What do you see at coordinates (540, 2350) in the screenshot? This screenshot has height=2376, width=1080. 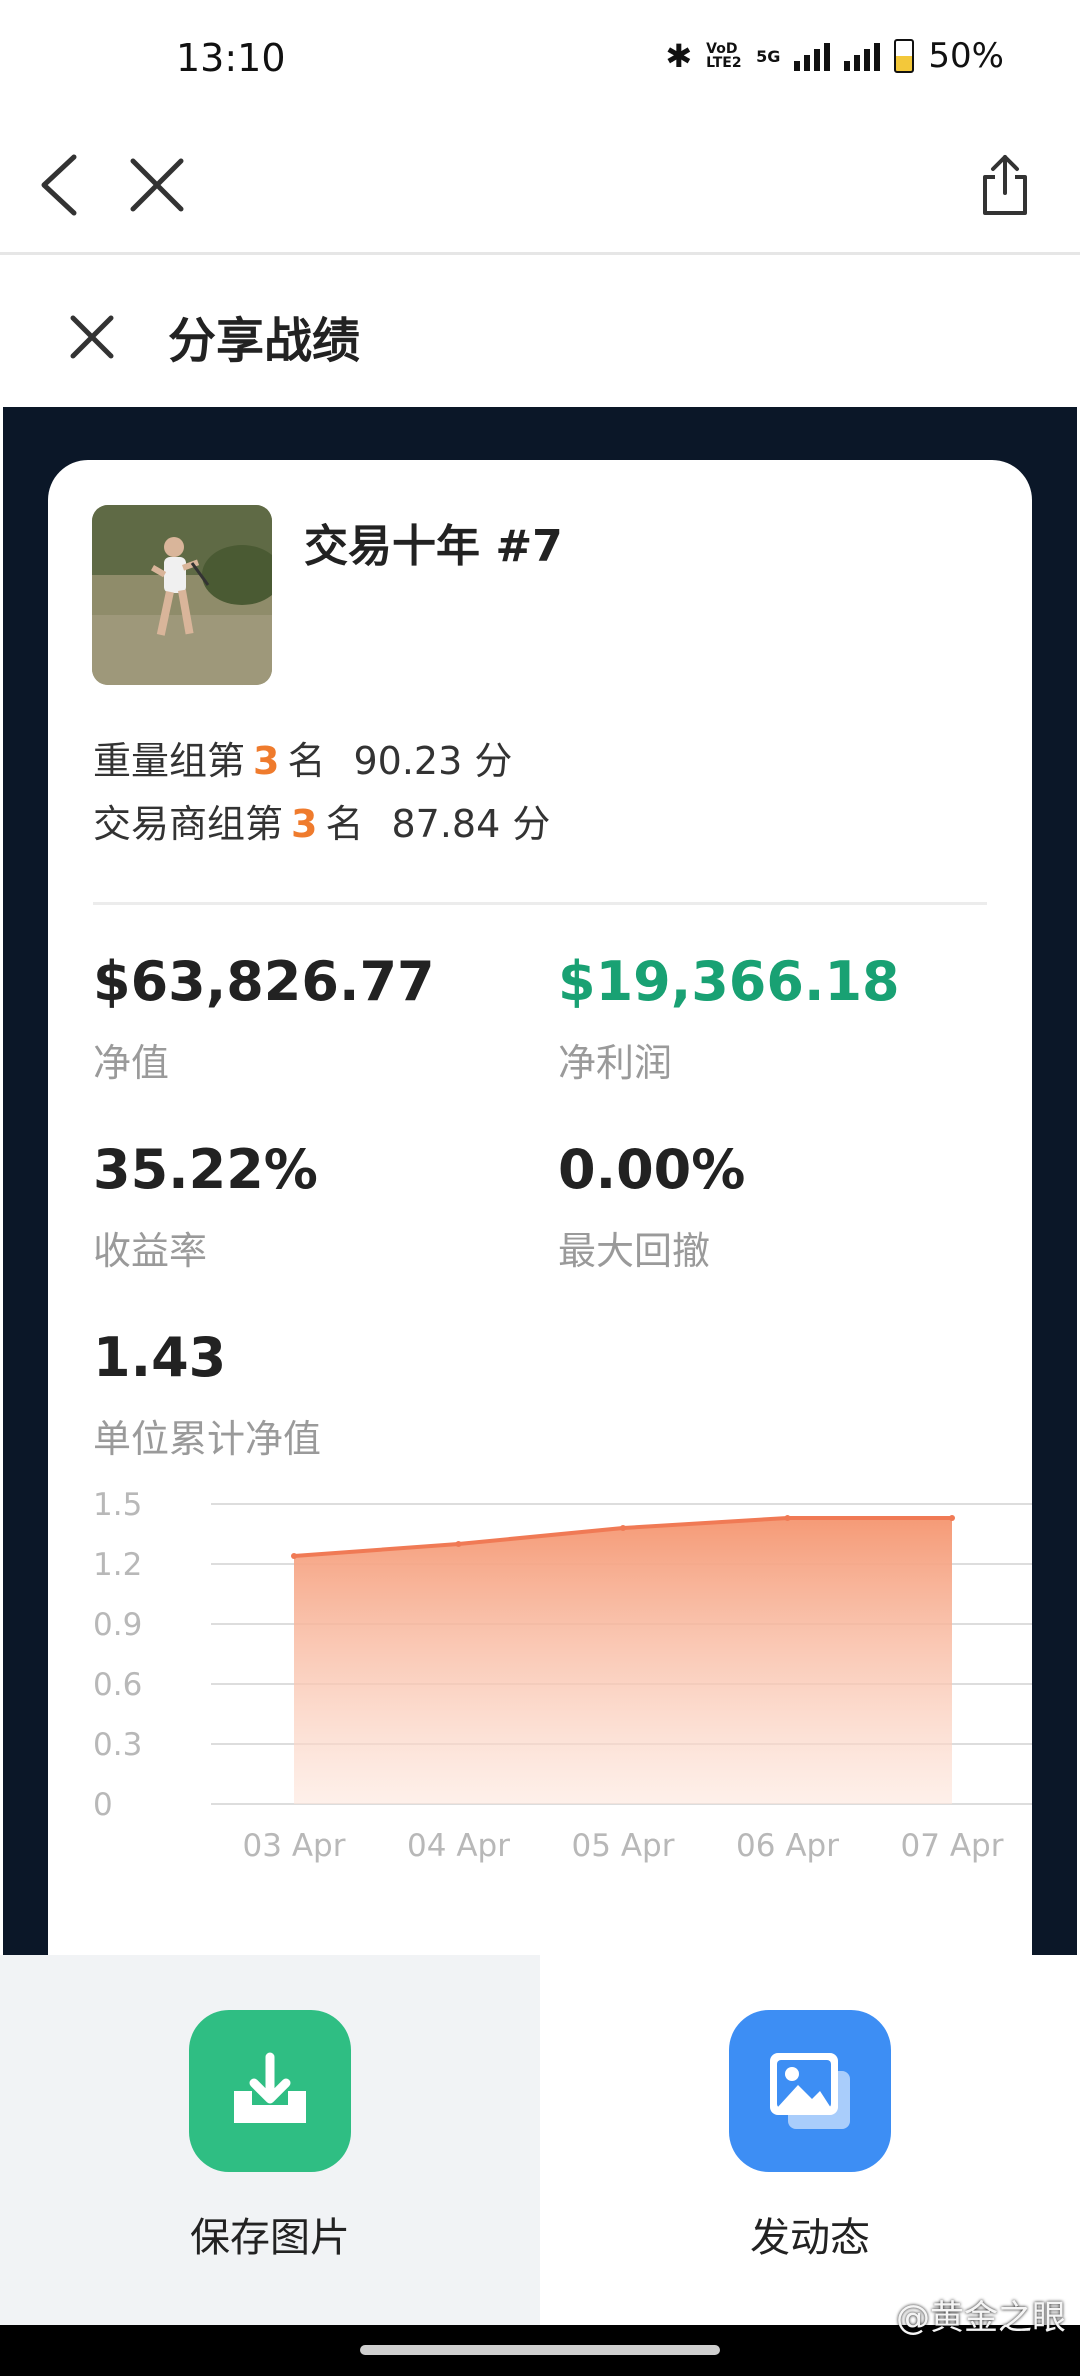 I see `home-indicator` at bounding box center [540, 2350].